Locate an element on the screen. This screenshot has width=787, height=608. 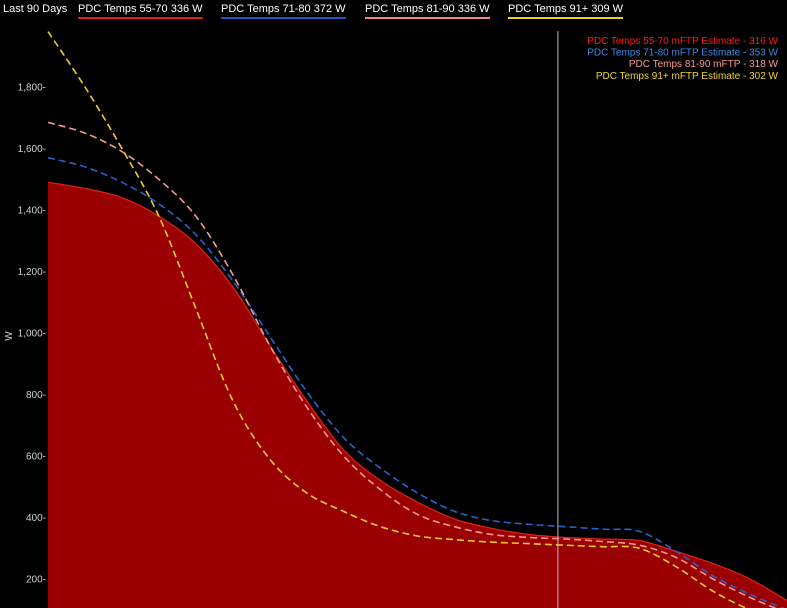
y-tick-label: 1,200- is located at coordinates (32, 272).